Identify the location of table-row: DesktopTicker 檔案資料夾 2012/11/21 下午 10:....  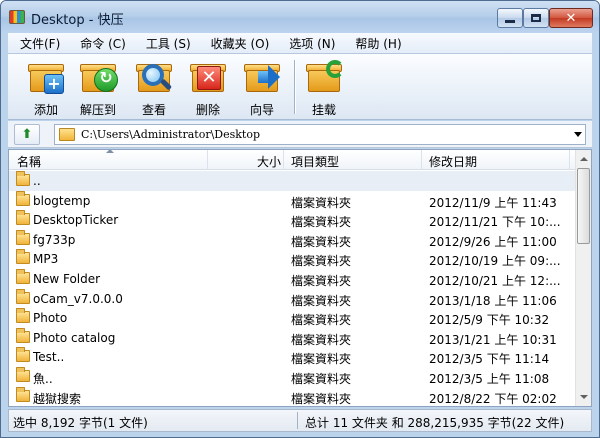
(292, 220).